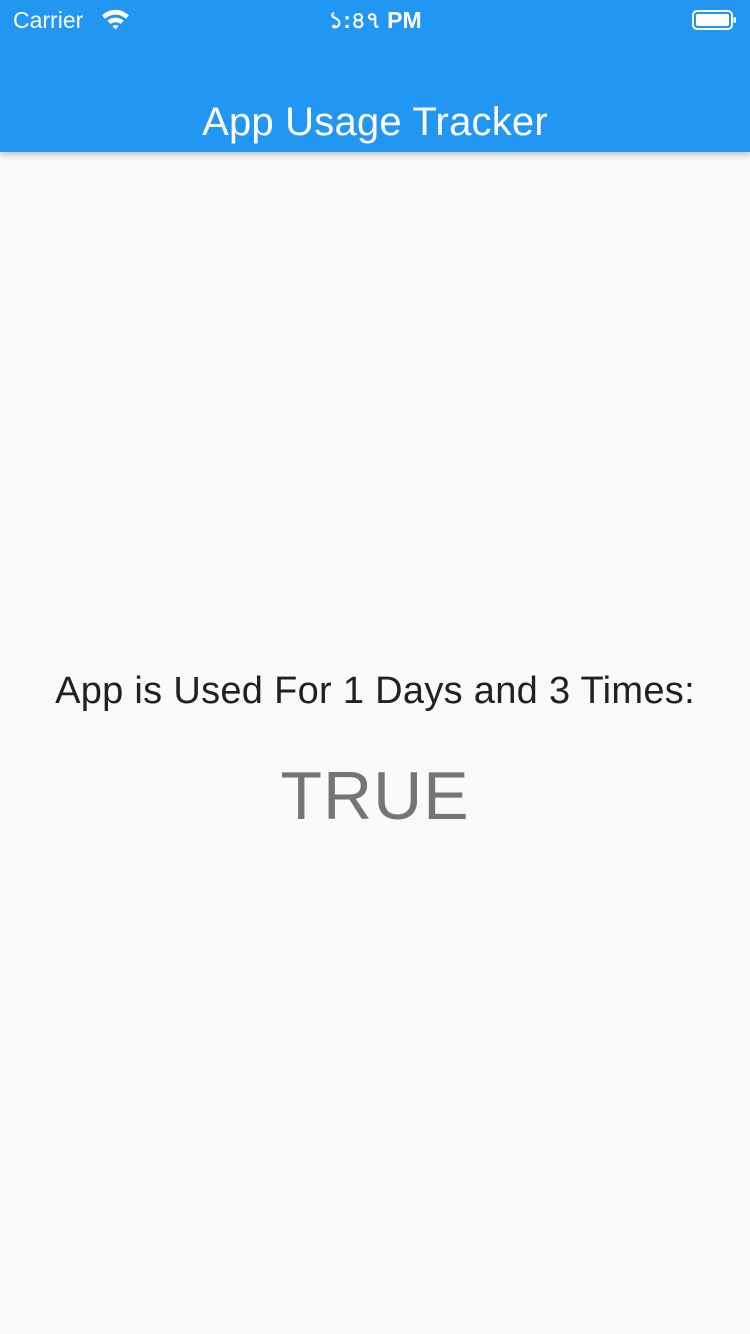  Describe the element at coordinates (375, 691) in the screenshot. I see `usage-message: App is Used For 1 Days and 3 Times:` at that location.